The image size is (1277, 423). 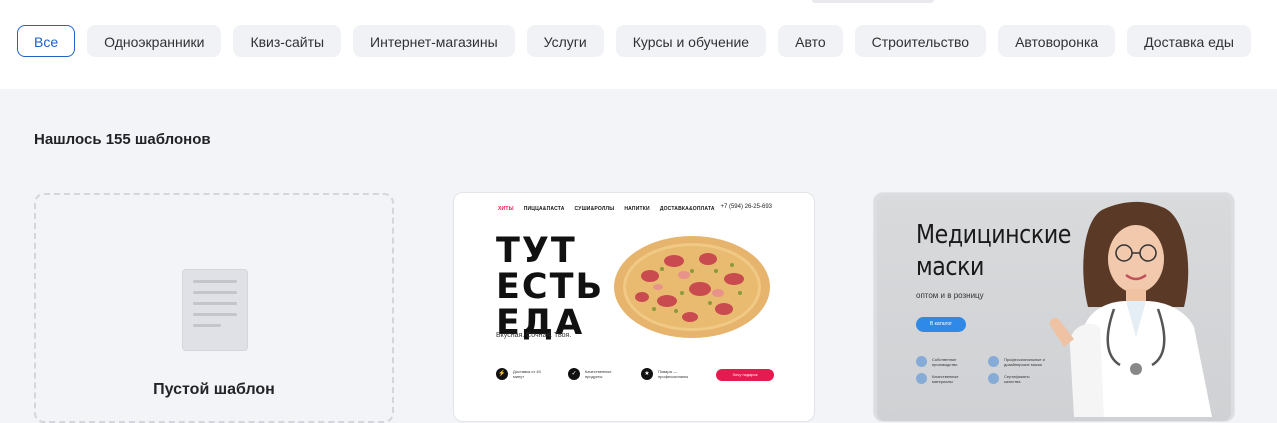 I want to click on pizza-feature-1: ⚡ Доставка от 40 минут, so click(x=519, y=374).